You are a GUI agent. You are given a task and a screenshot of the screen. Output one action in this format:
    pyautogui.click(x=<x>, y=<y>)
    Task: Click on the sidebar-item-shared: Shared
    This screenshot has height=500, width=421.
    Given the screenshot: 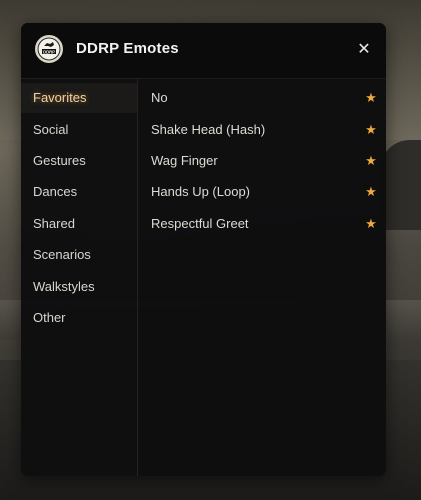 What is the action you would take?
    pyautogui.click(x=79, y=224)
    